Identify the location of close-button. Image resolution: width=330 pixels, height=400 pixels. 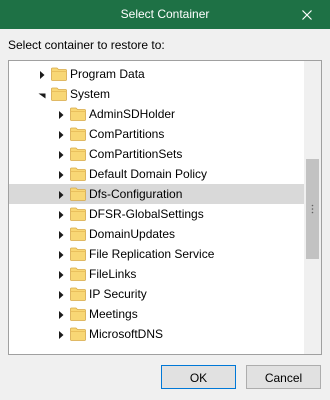
(307, 14).